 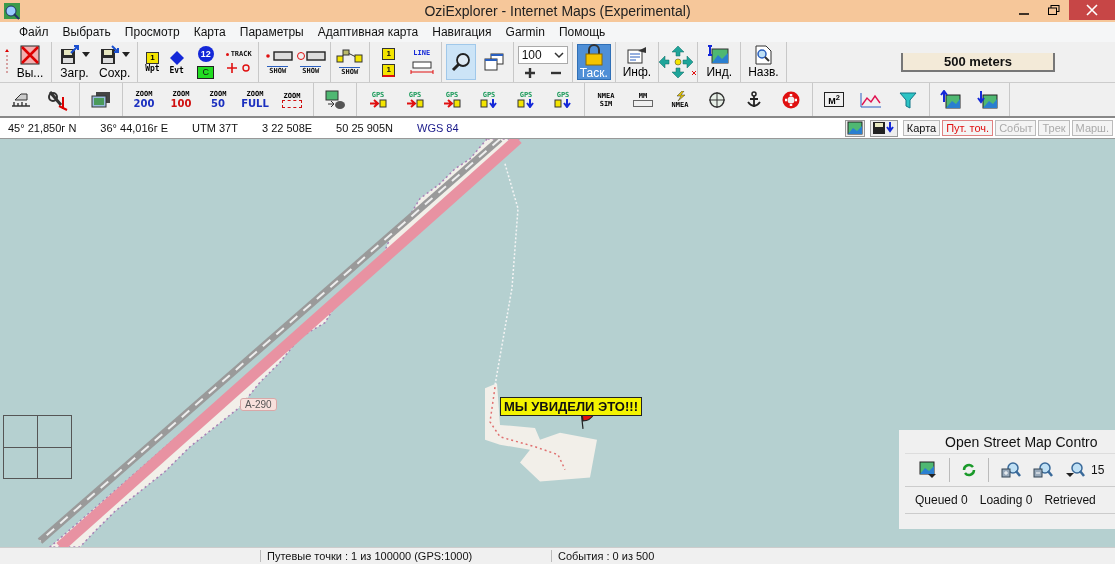 I want to click on app-globe-icon, so click(x=12, y=11).